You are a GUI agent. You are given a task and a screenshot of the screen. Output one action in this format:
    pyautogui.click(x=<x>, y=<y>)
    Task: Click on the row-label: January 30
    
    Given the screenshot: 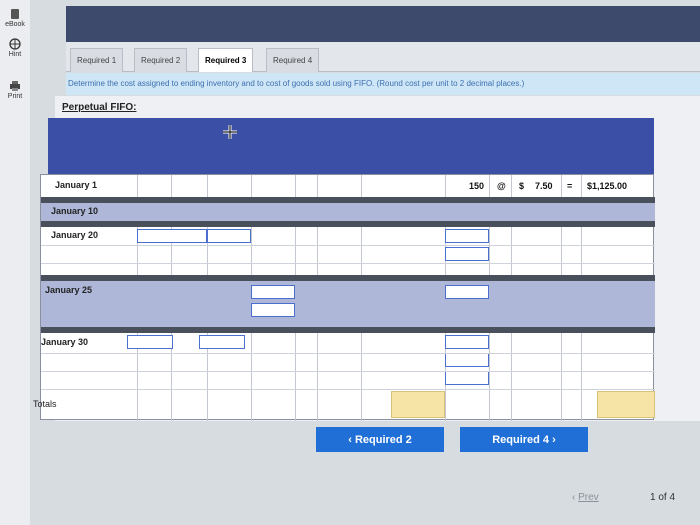 What is the action you would take?
    pyautogui.click(x=65, y=342)
    